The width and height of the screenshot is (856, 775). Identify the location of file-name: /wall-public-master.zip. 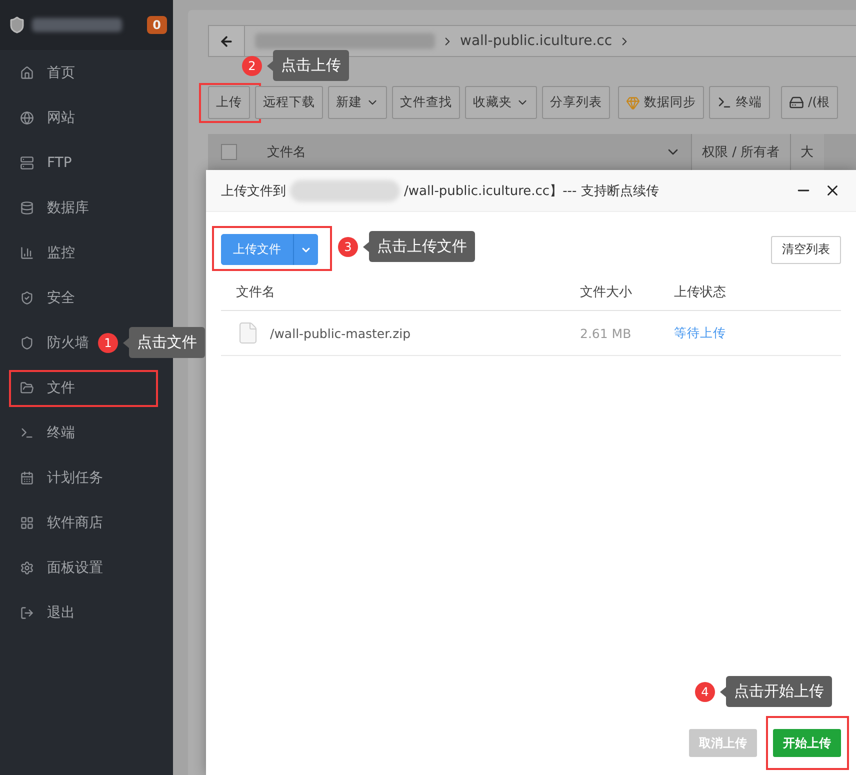
(393, 333).